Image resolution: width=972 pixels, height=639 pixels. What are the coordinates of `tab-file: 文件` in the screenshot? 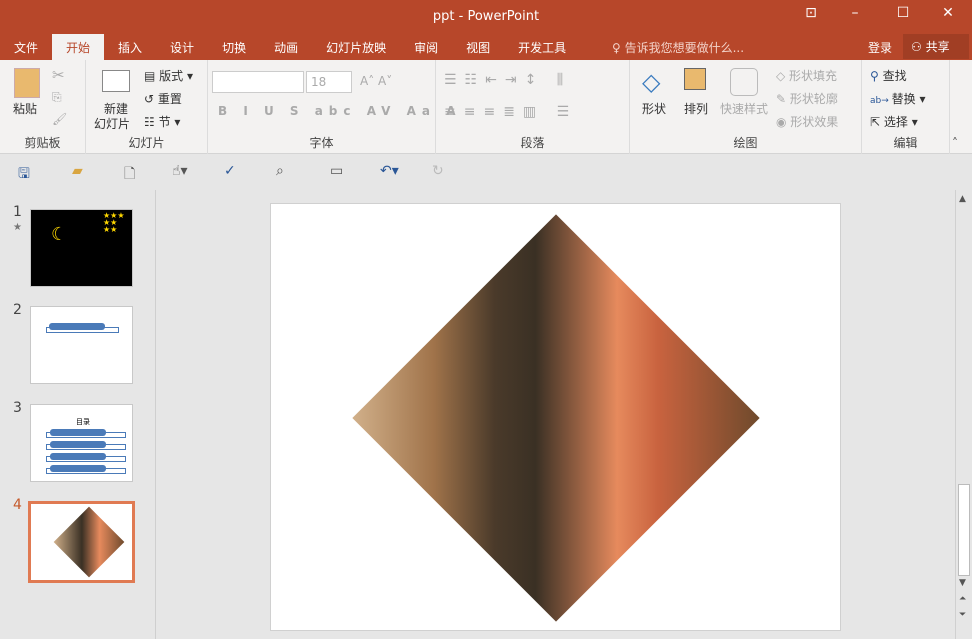 It's located at (26, 47).